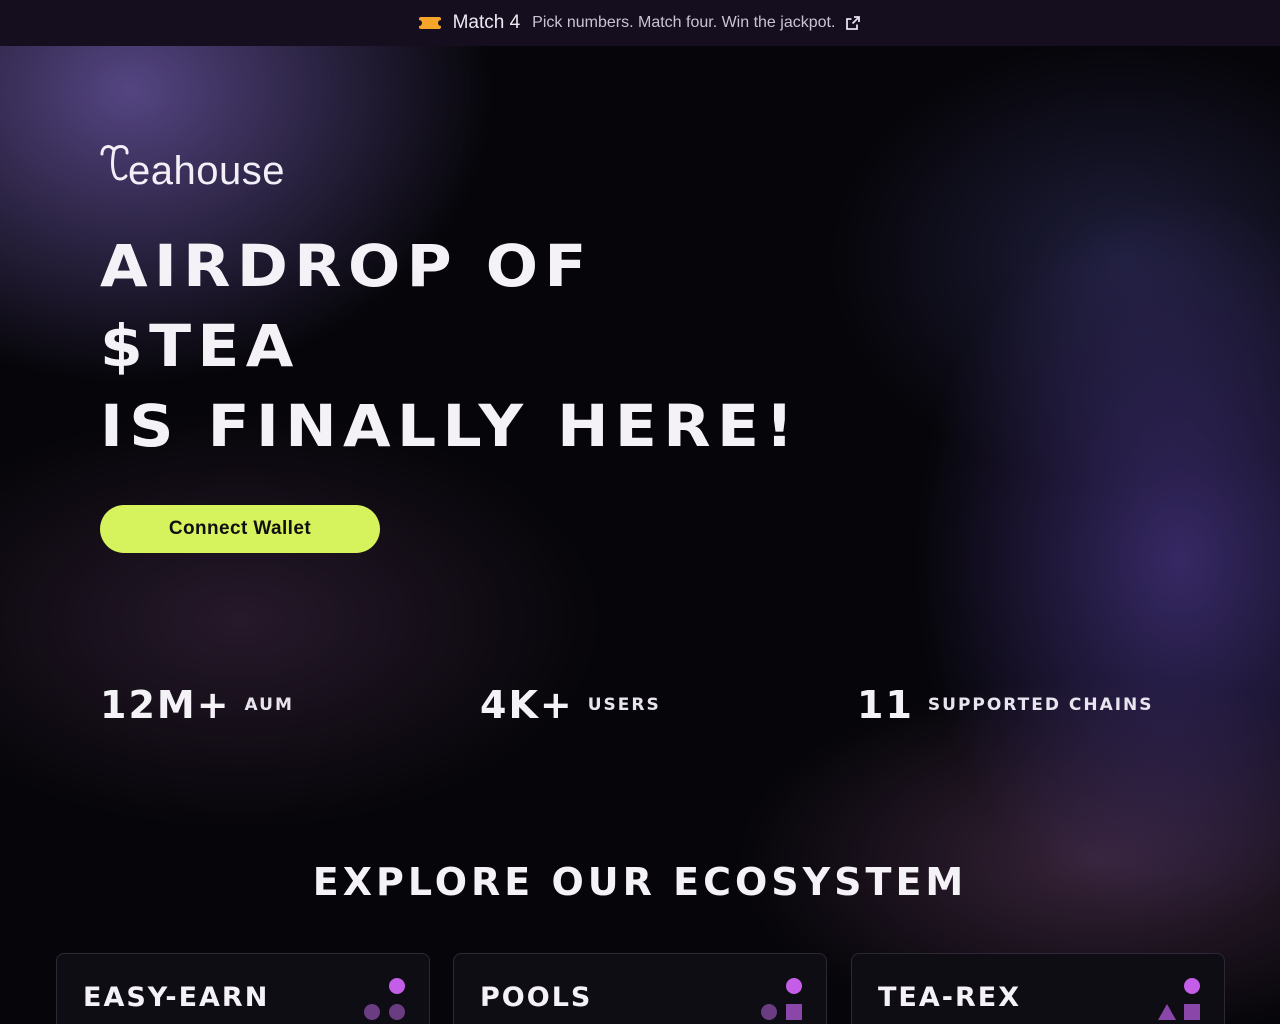 This screenshot has height=1024, width=1280. What do you see at coordinates (853, 23) in the screenshot?
I see `external-link-icon` at bounding box center [853, 23].